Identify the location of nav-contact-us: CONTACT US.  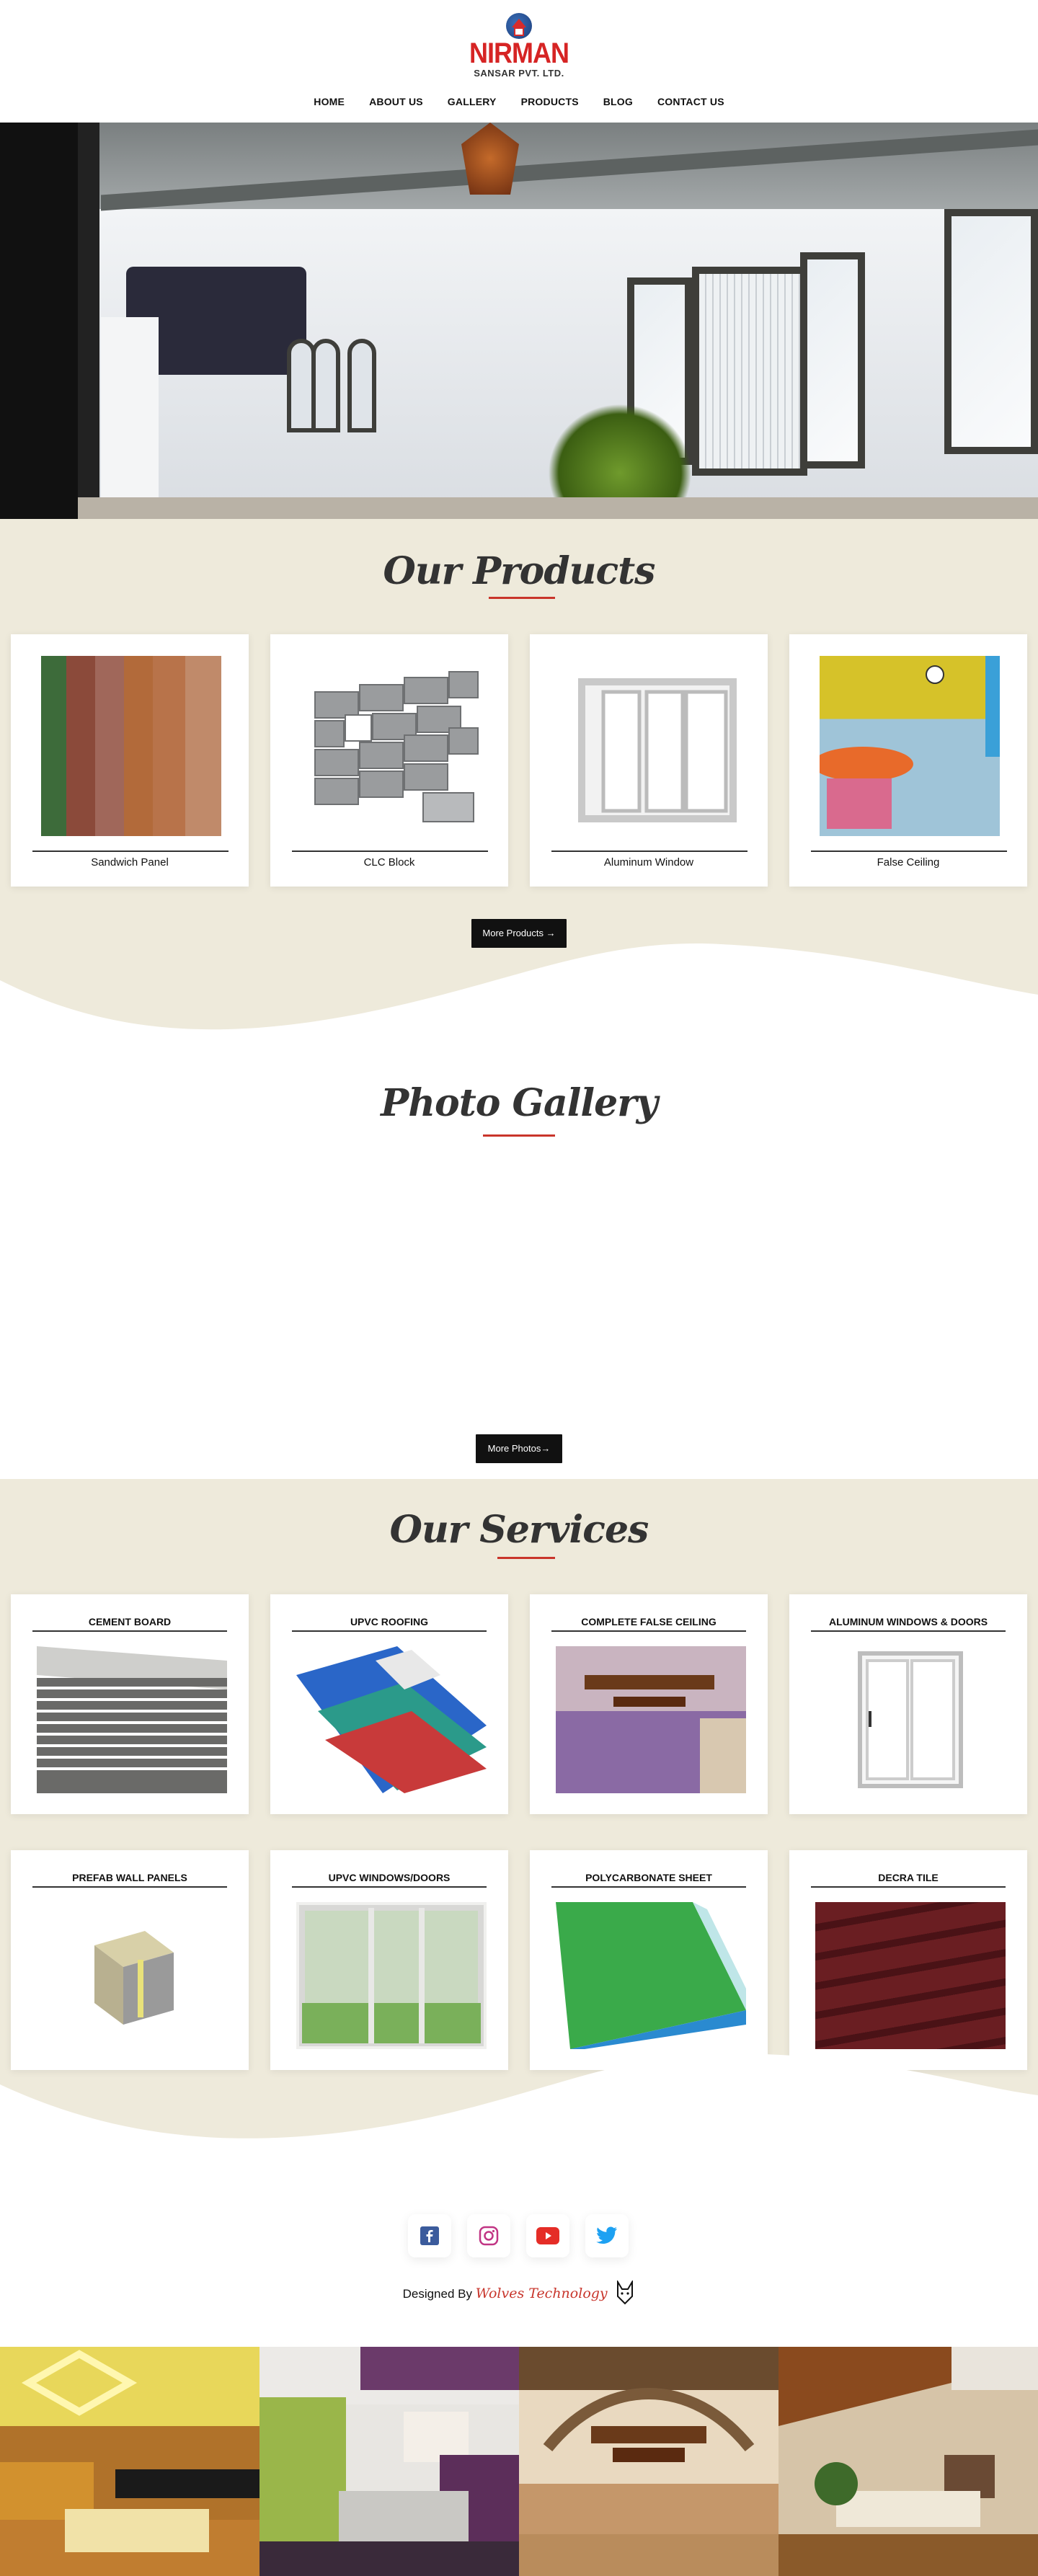
(691, 102).